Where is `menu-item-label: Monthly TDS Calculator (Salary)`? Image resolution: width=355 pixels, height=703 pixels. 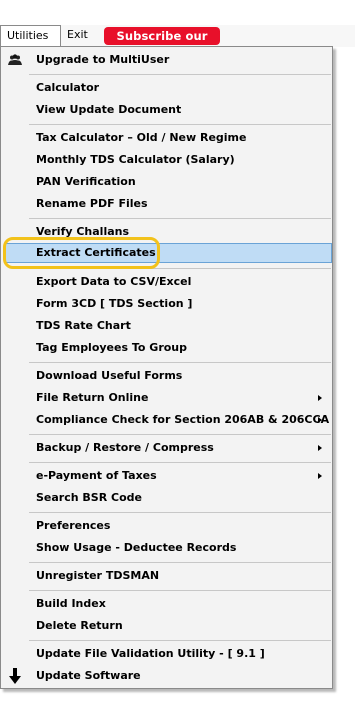
menu-item-label: Monthly TDS Calculator (Salary) is located at coordinates (135, 159).